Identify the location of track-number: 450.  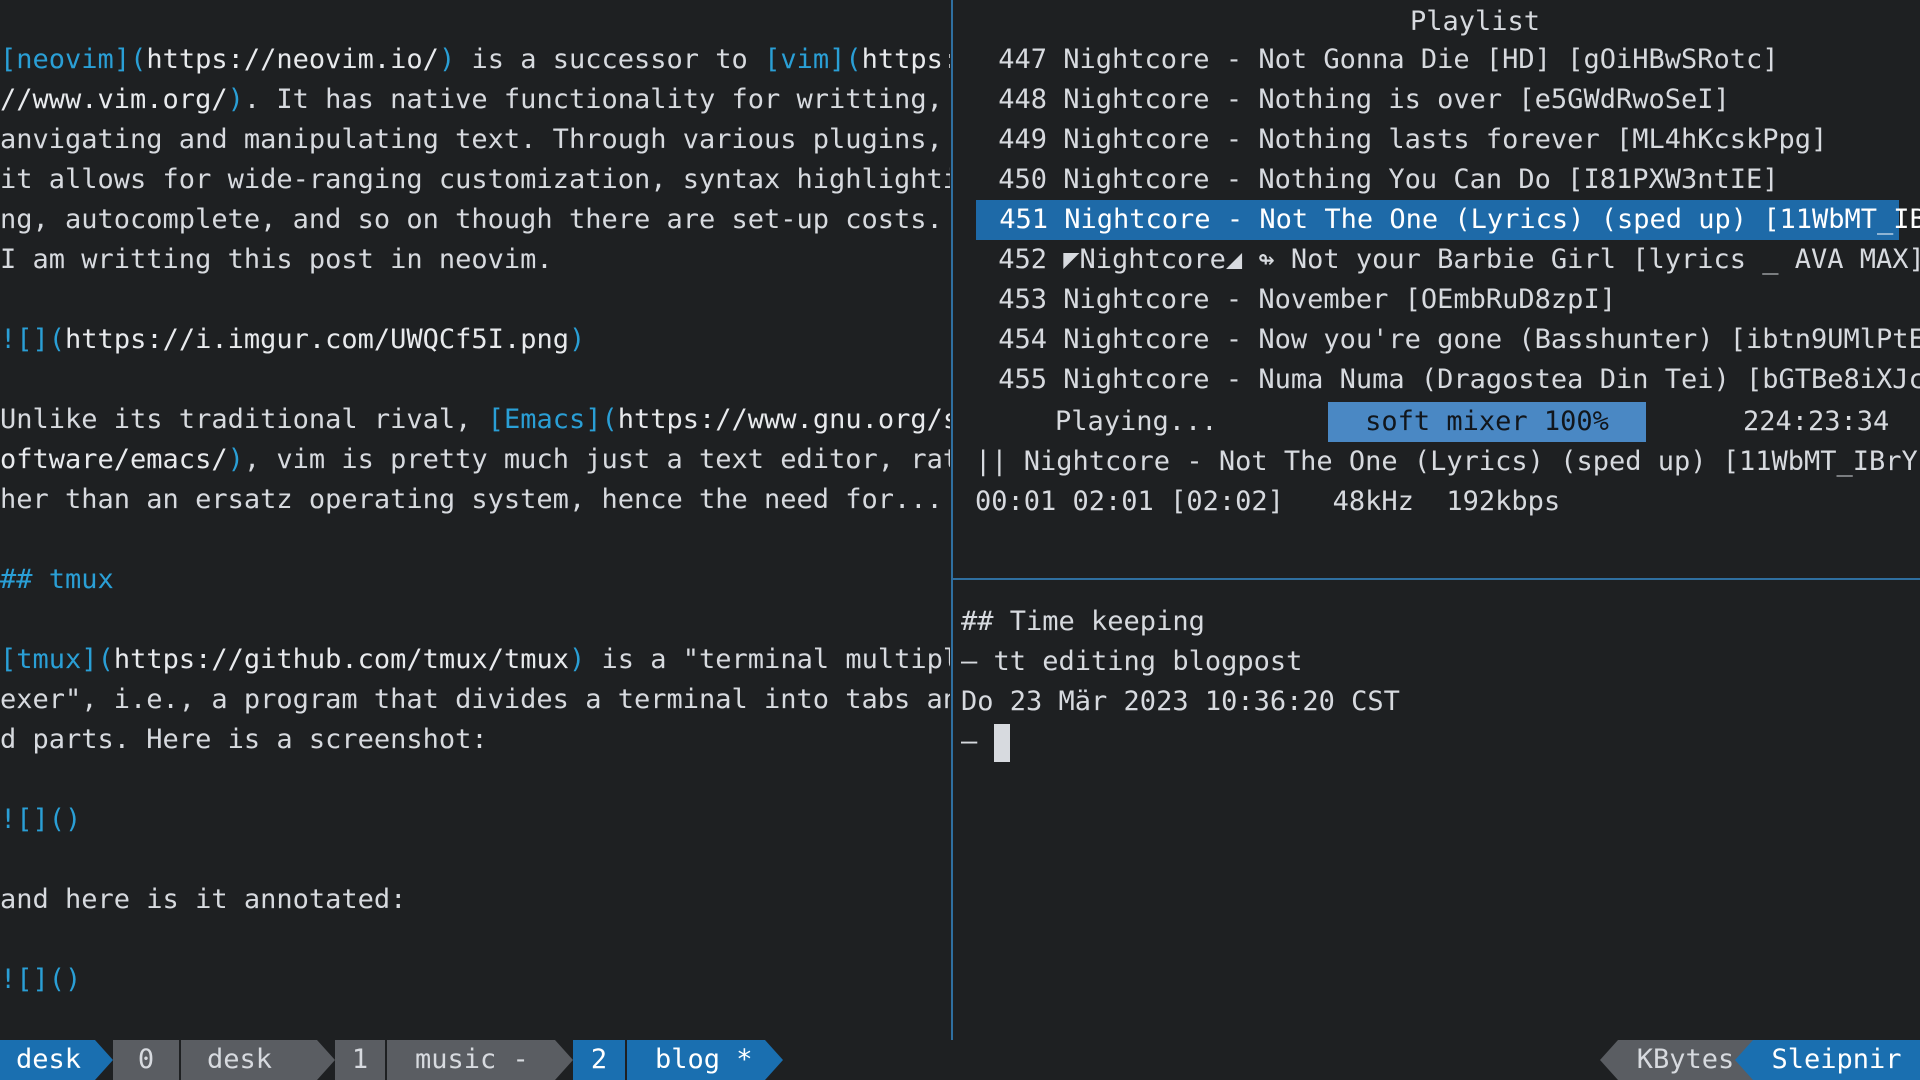
(1022, 179).